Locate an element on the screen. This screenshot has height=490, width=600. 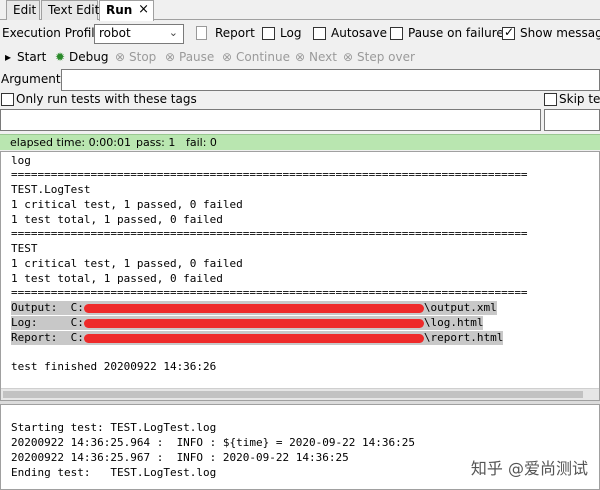
debug-button: ✹ Debug is located at coordinates (81, 57).